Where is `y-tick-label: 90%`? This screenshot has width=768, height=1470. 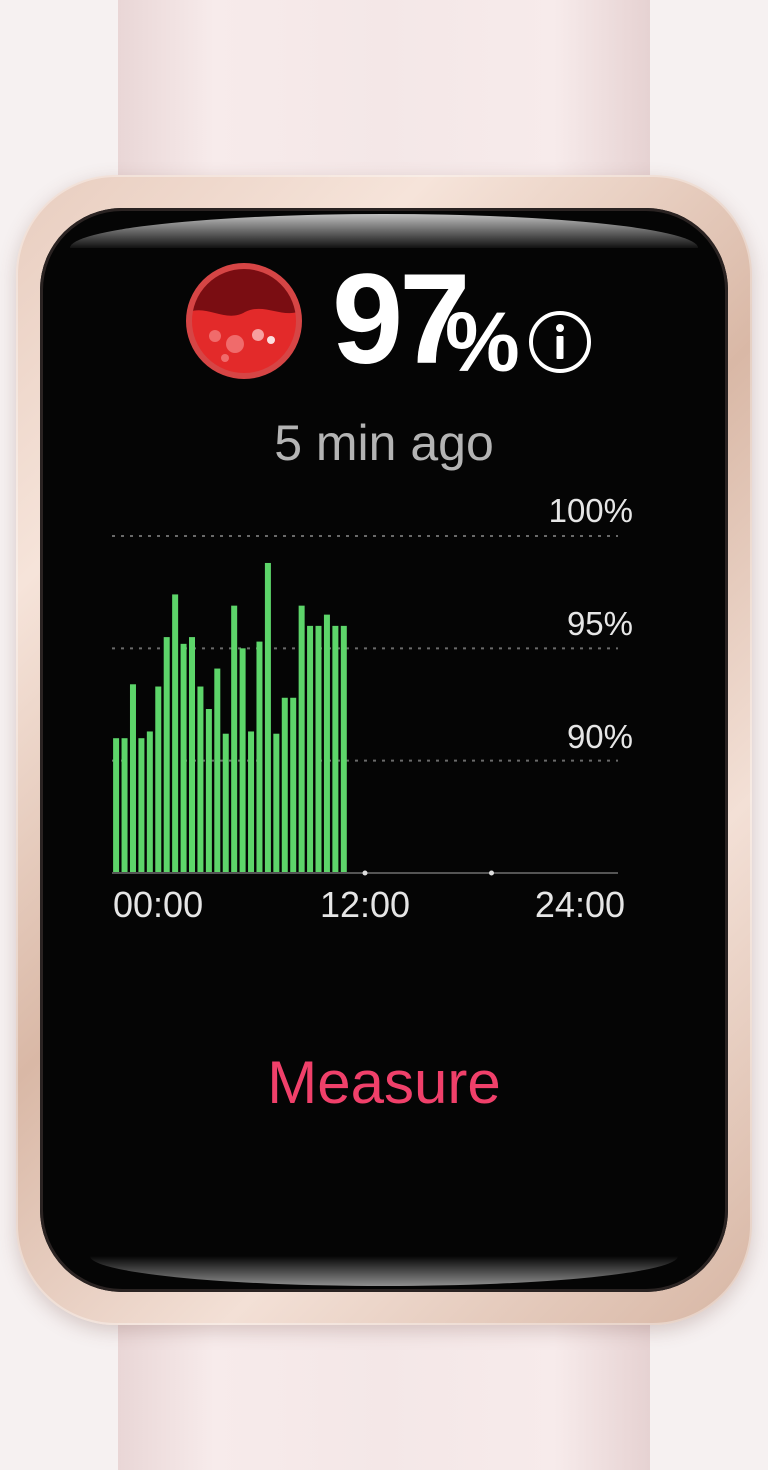
y-tick-label: 90% is located at coordinates (600, 736).